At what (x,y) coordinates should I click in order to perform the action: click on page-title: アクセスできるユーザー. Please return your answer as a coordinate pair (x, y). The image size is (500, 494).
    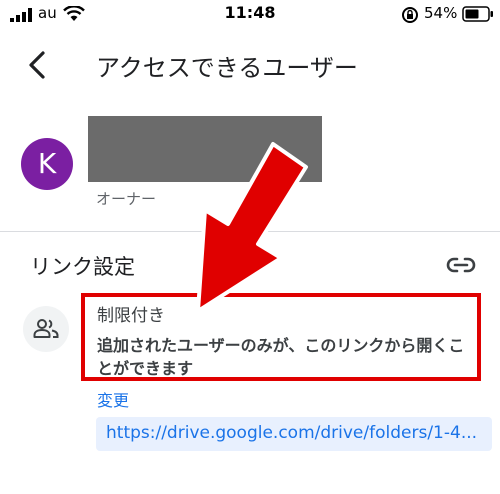
    Looking at the image, I should click on (227, 68).